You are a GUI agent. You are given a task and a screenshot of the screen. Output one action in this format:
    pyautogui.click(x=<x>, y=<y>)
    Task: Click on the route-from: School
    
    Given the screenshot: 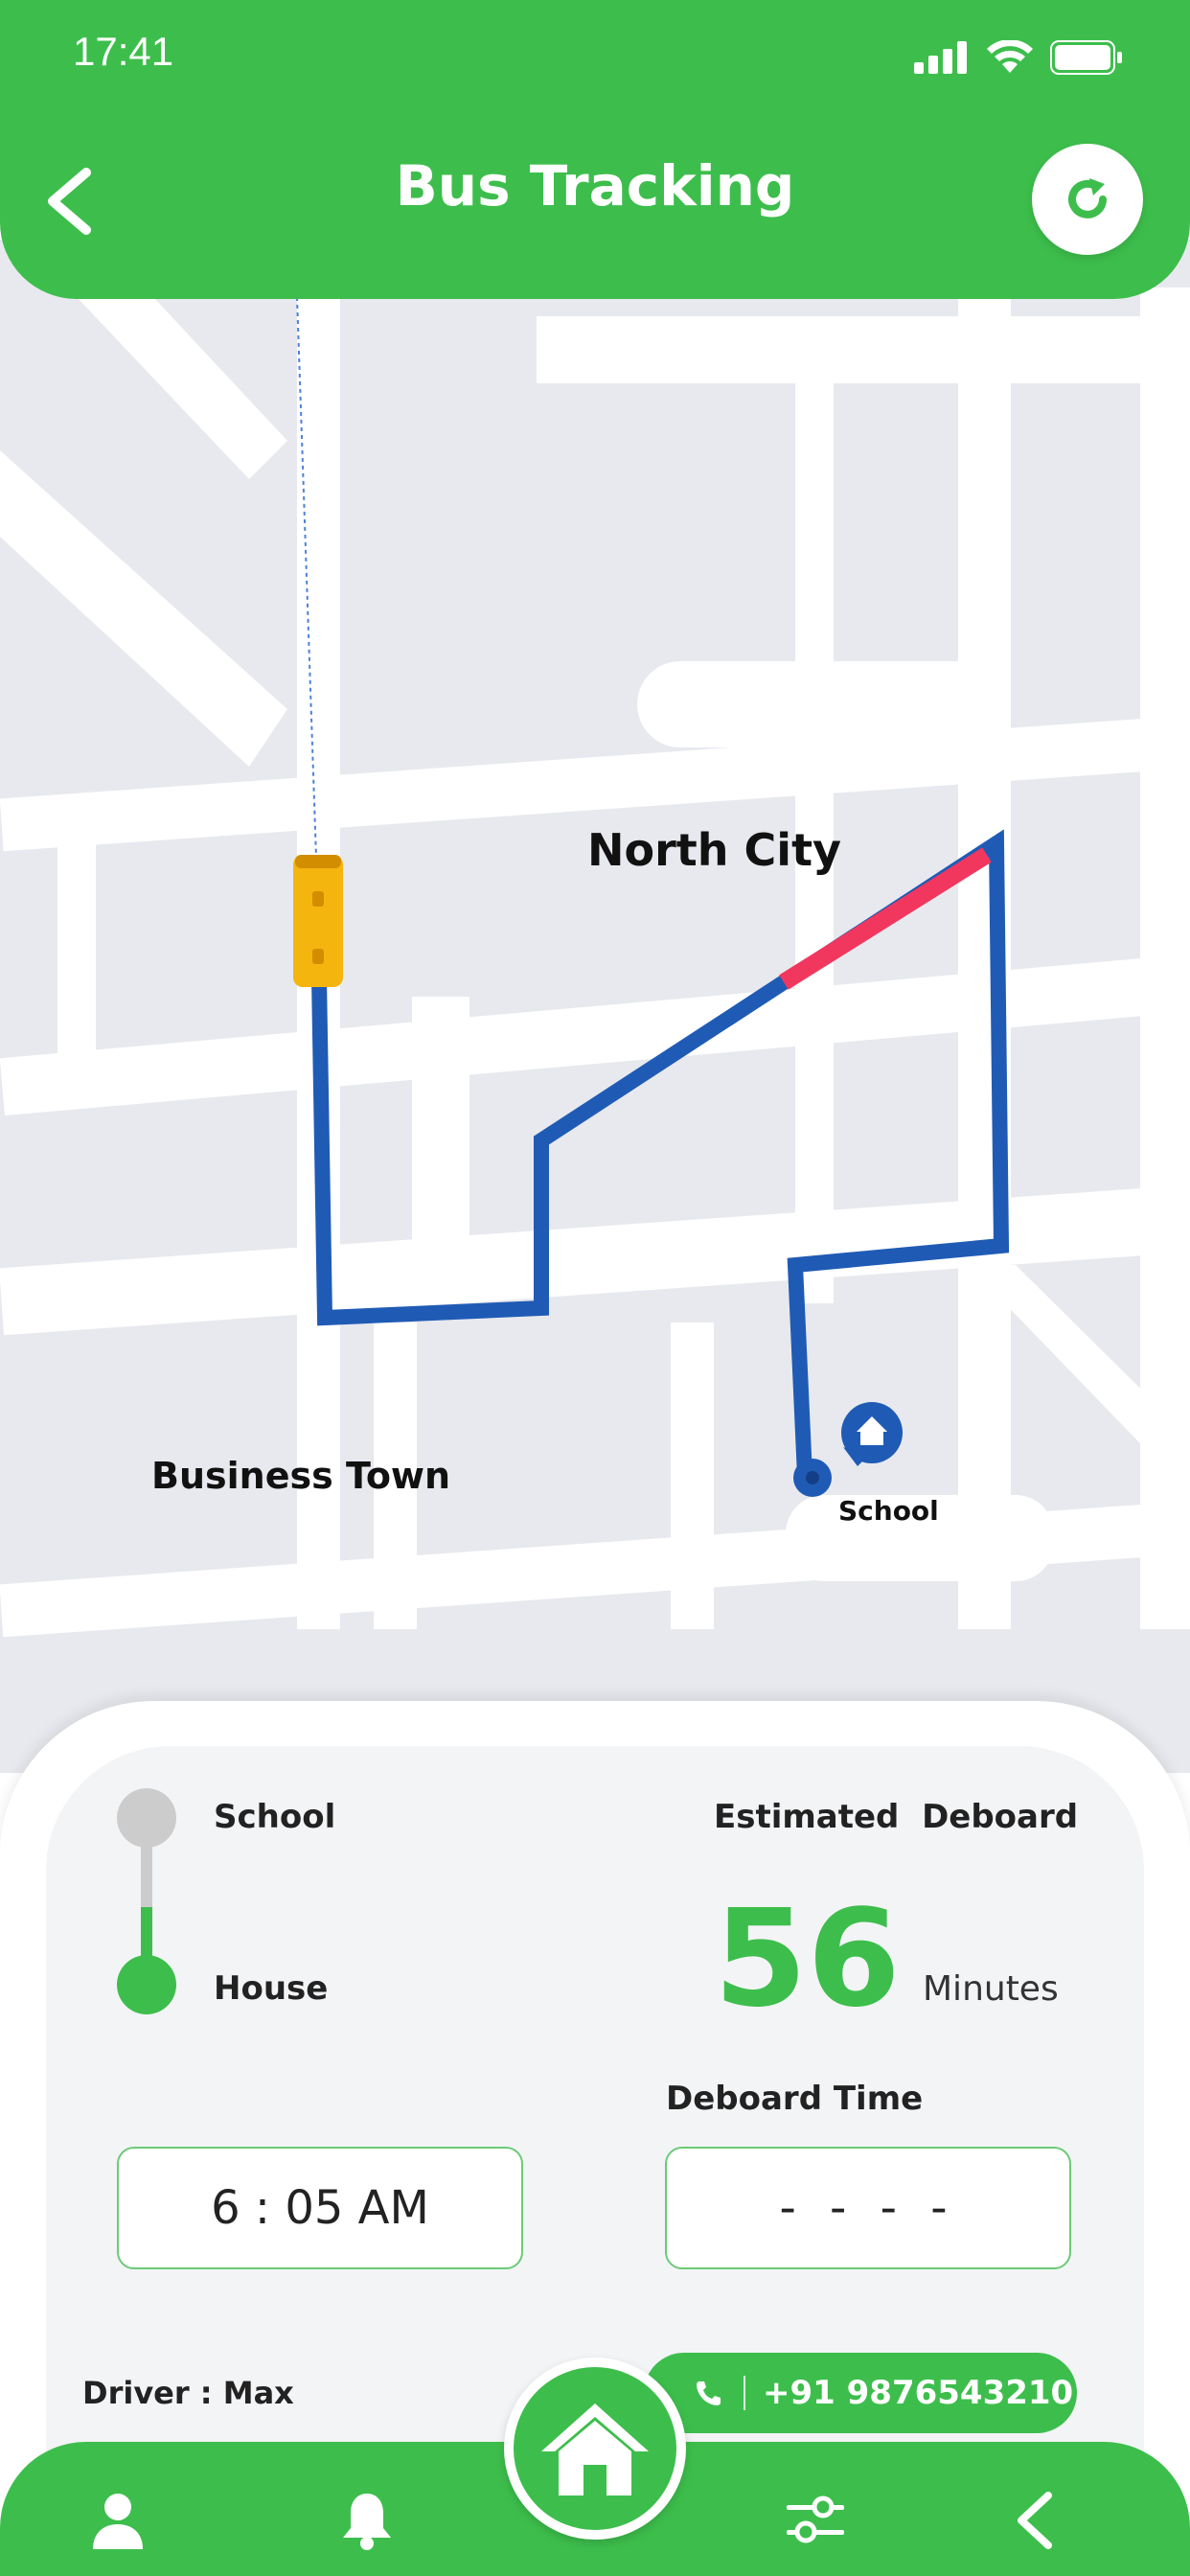 What is the action you would take?
    pyautogui.click(x=275, y=1817)
    